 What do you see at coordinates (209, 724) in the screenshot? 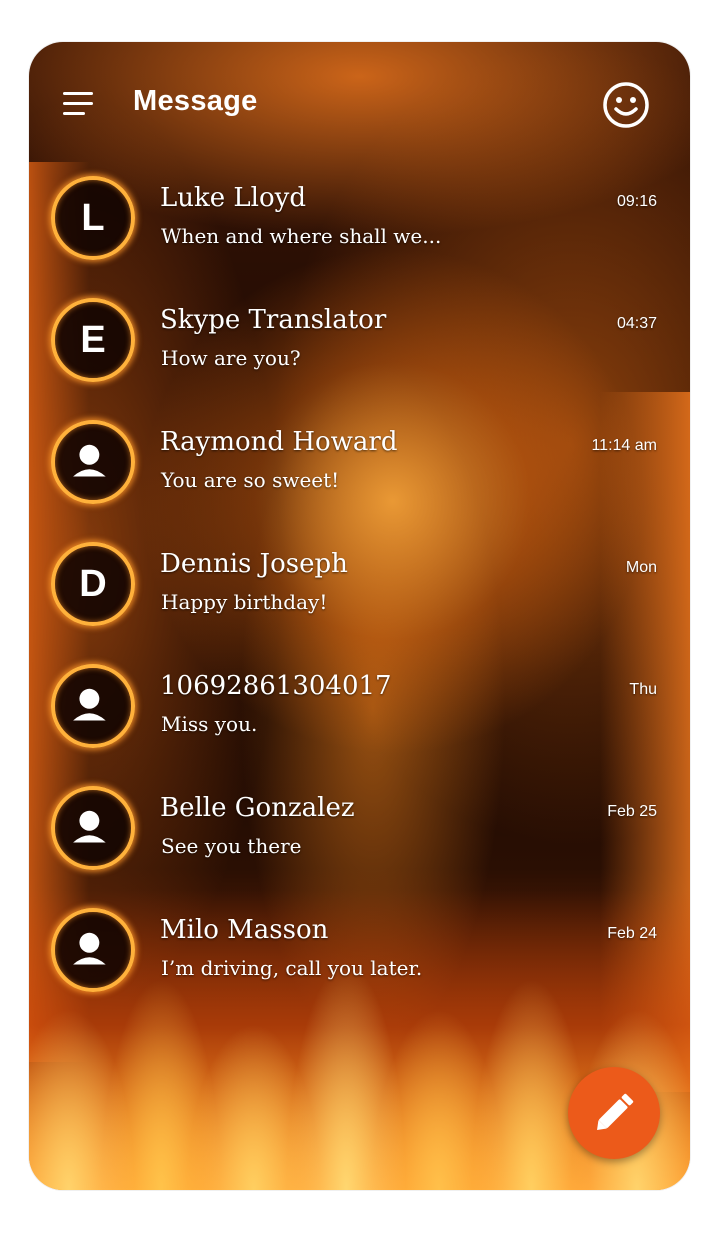
I see `message-preview: Miss you.` at bounding box center [209, 724].